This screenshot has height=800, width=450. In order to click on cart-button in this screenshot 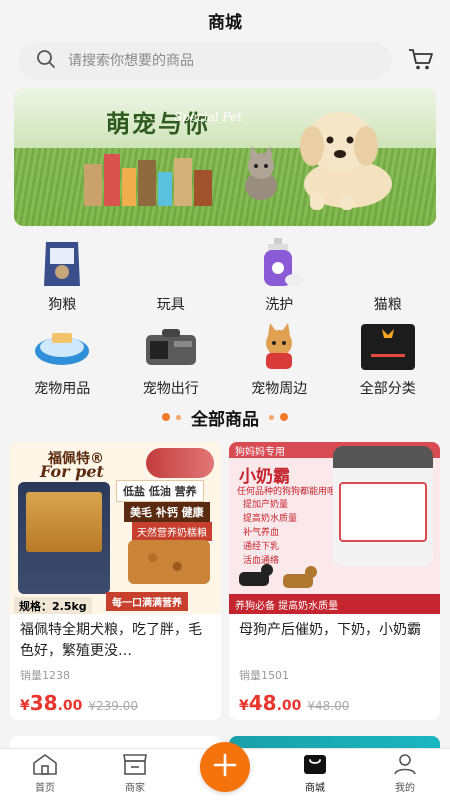, I will do `click(421, 61)`.